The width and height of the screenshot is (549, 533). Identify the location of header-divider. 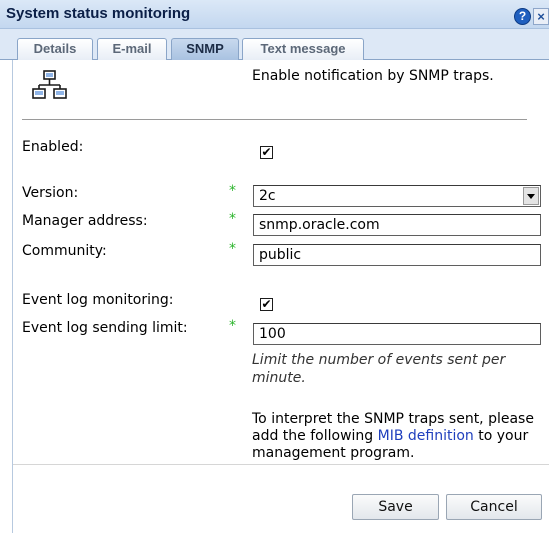
(274, 119).